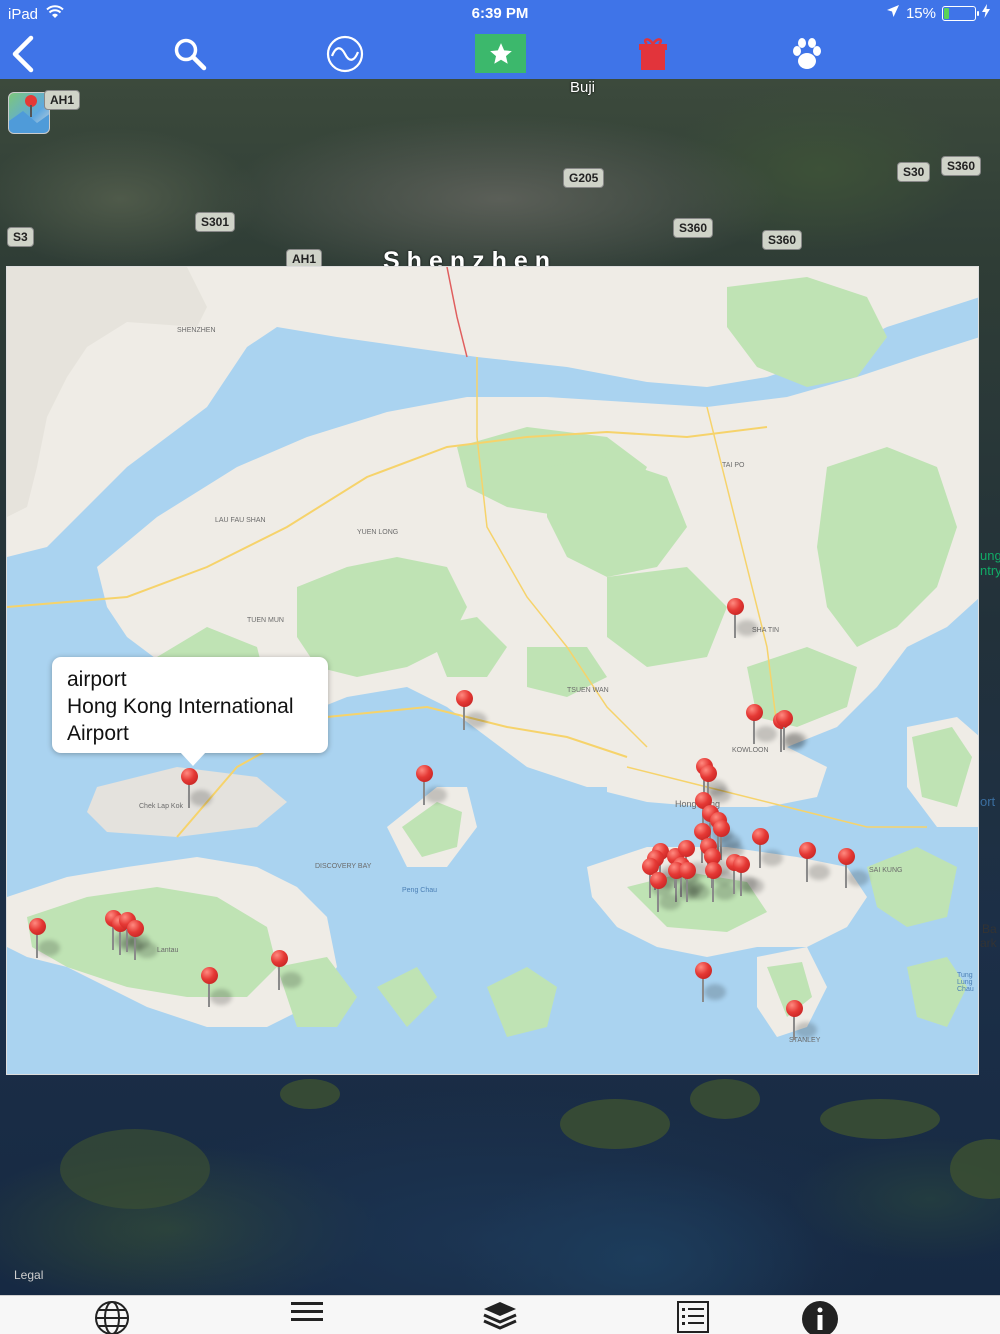  I want to click on map-label: TUEN MUN, so click(265, 620).